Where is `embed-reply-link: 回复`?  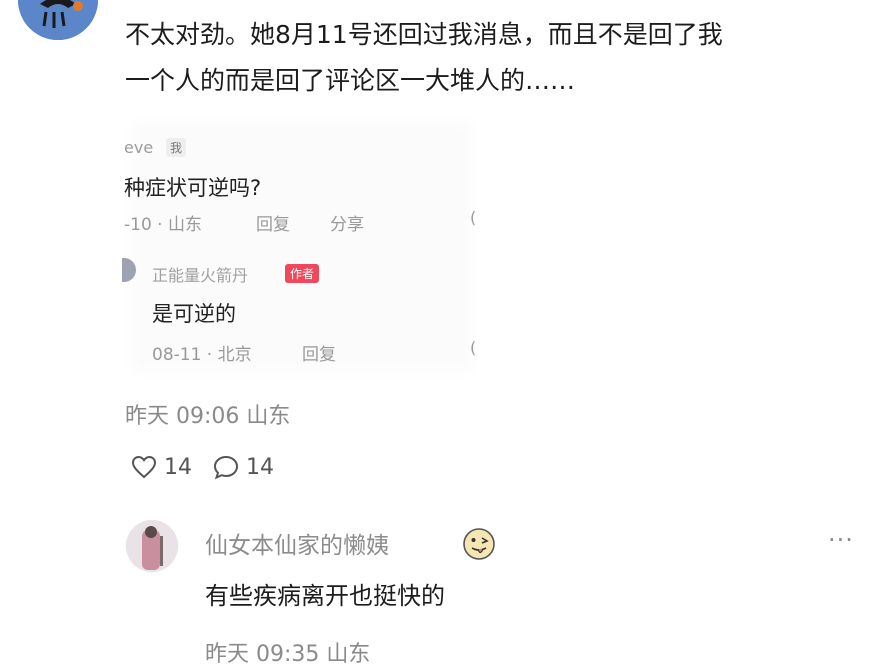
embed-reply-link: 回复 is located at coordinates (273, 225).